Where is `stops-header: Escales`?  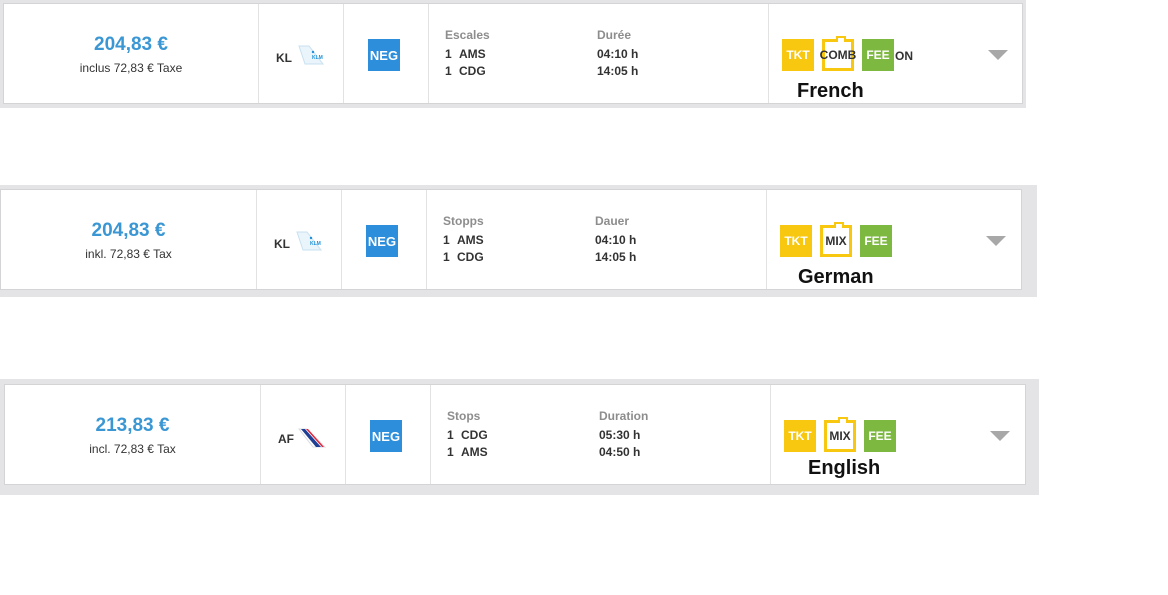
stops-header: Escales is located at coordinates (467, 35).